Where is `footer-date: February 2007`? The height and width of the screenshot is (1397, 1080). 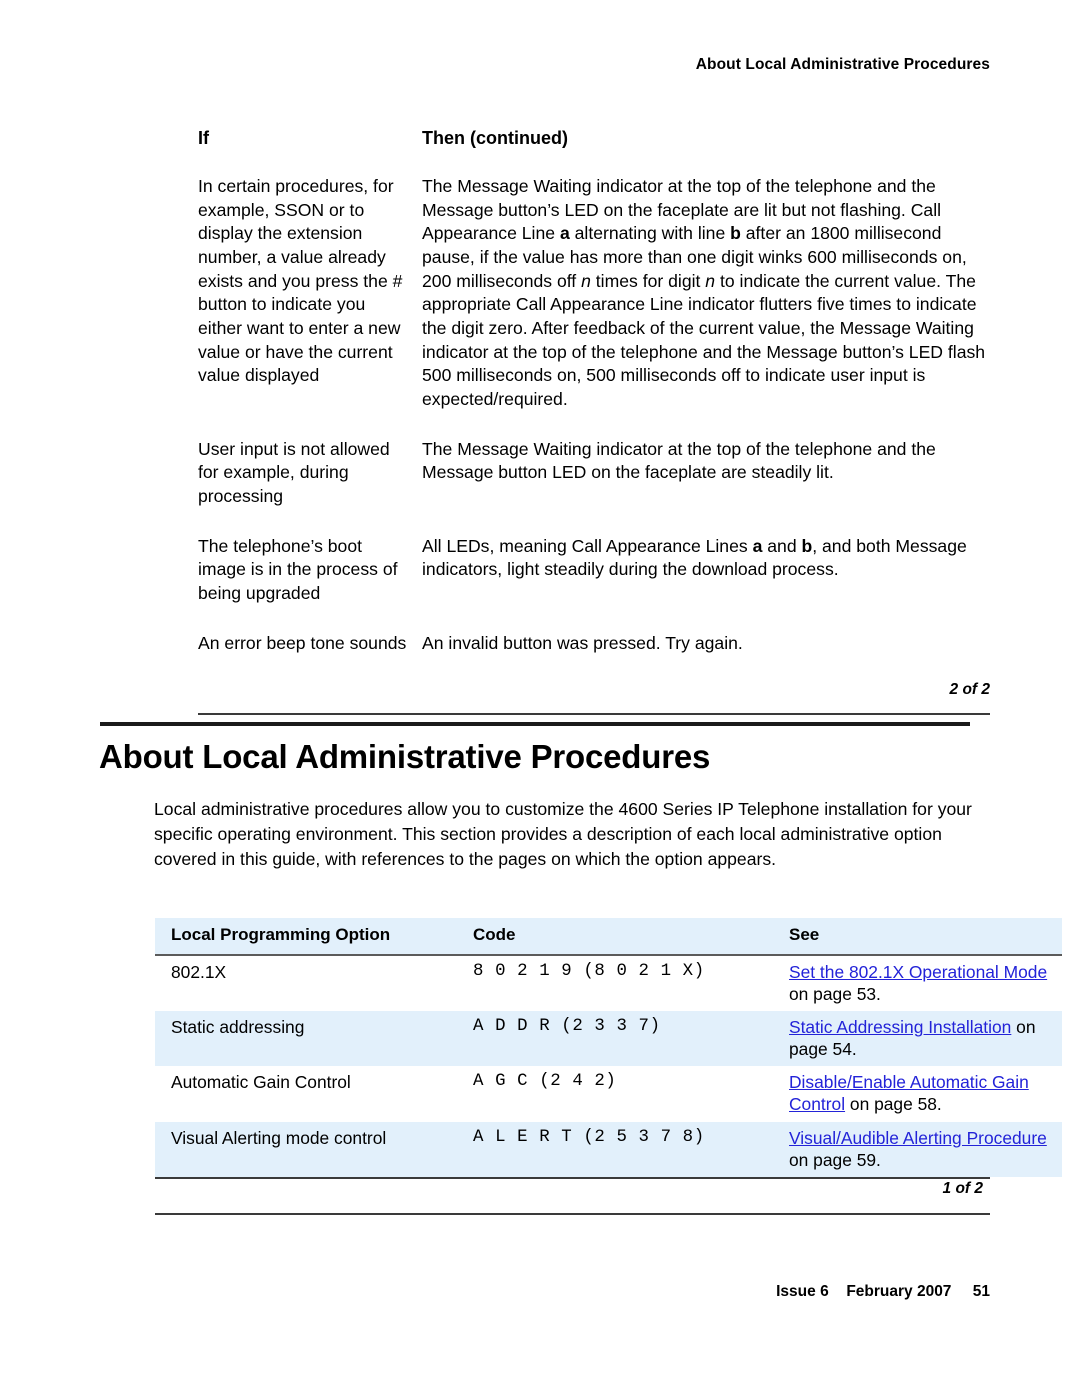
footer-date: February 2007 is located at coordinates (899, 1291).